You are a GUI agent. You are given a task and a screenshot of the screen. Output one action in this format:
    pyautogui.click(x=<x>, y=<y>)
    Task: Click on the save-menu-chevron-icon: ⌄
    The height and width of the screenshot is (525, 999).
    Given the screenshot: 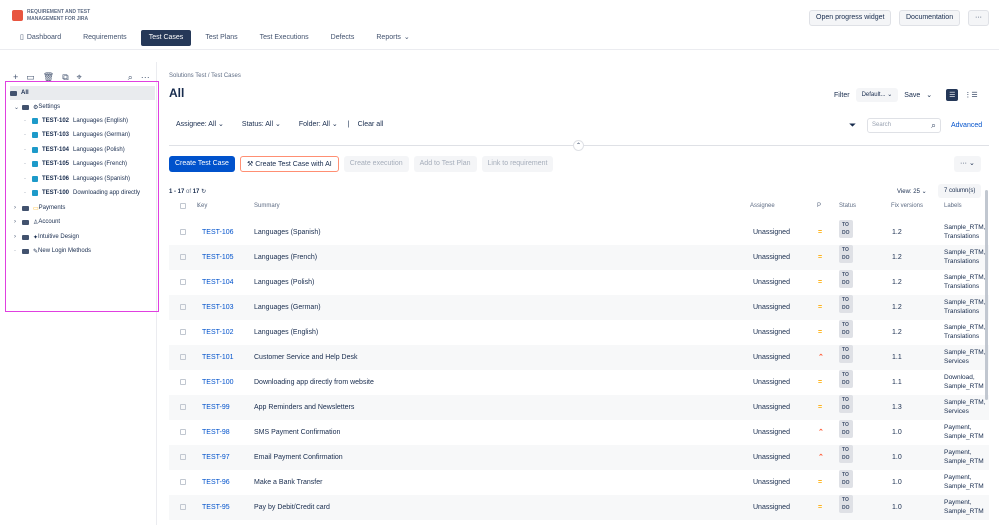 What is the action you would take?
    pyautogui.click(x=929, y=95)
    